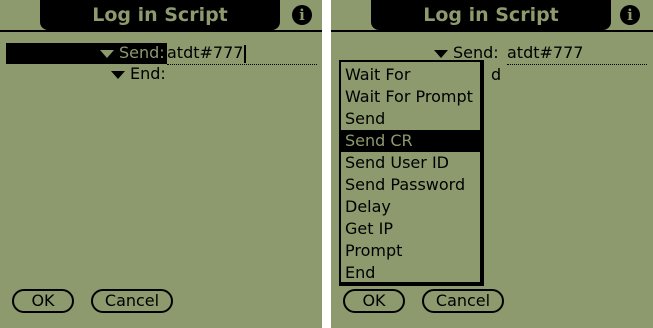  I want to click on menu-item-delay: Delay, so click(410, 207).